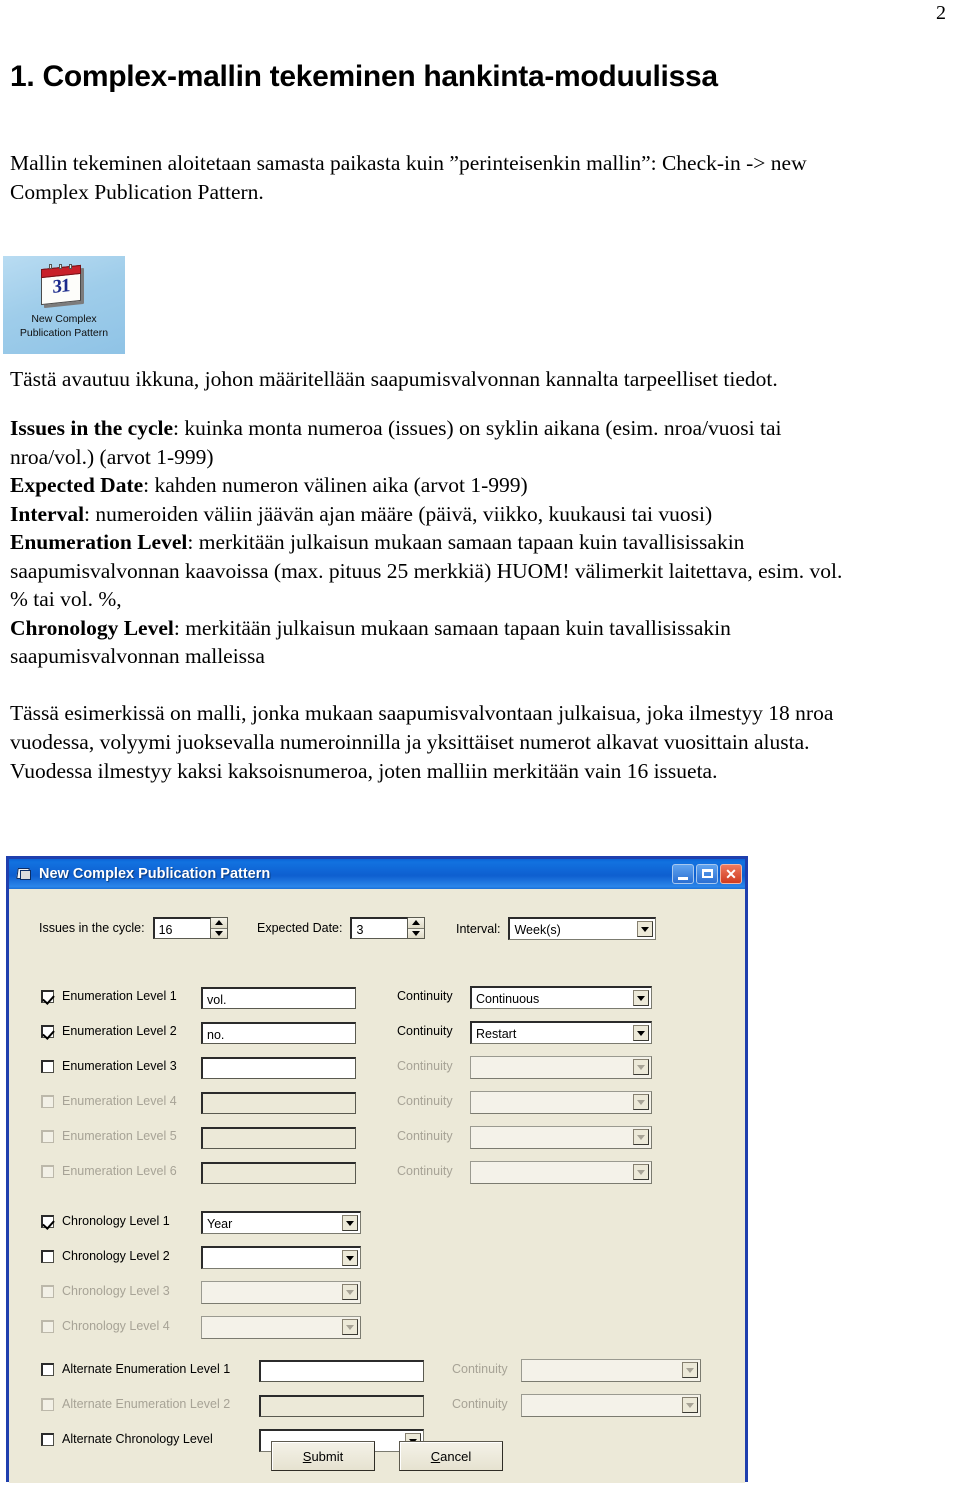  What do you see at coordinates (105, 1326) in the screenshot?
I see `chronology-level-row: Chronology Level 4` at bounding box center [105, 1326].